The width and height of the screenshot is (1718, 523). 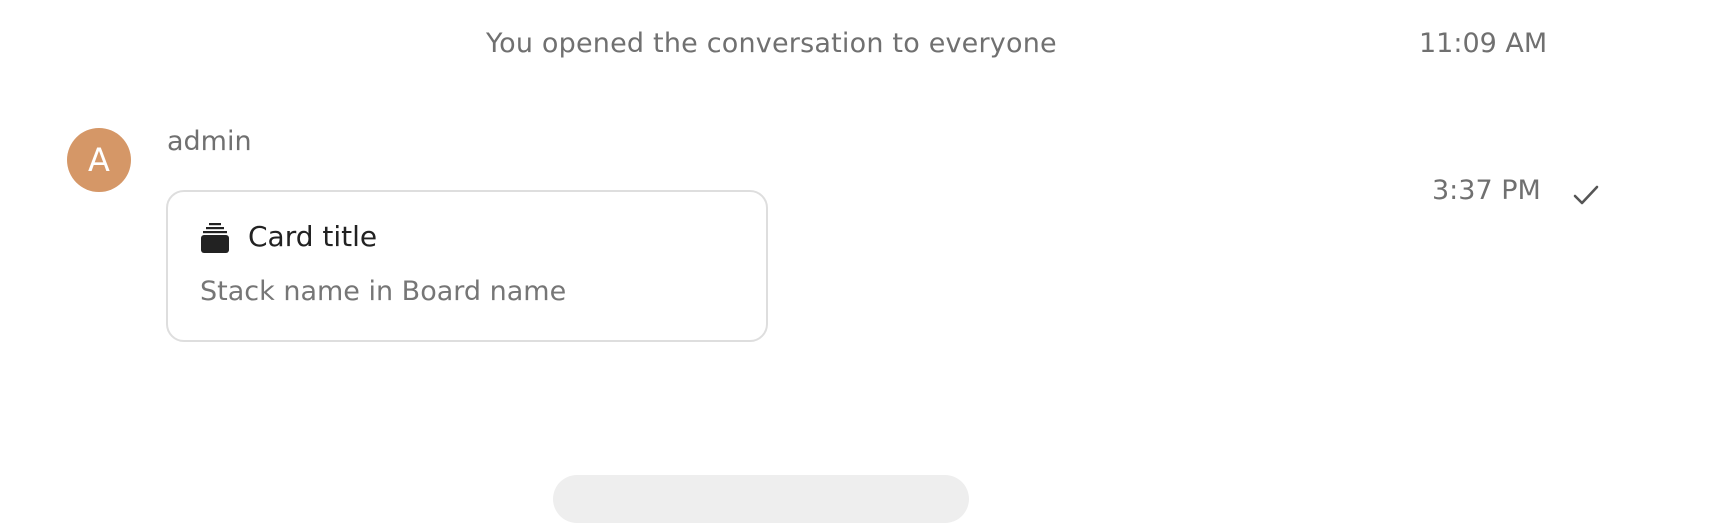 What do you see at coordinates (761, 499) in the screenshot?
I see `scroll-to-bottom-pill` at bounding box center [761, 499].